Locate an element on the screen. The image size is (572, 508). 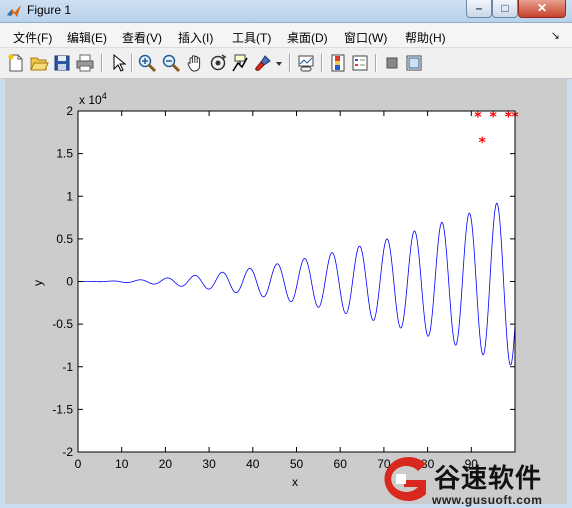
figure-toolbar is located at coordinates (286, 63).